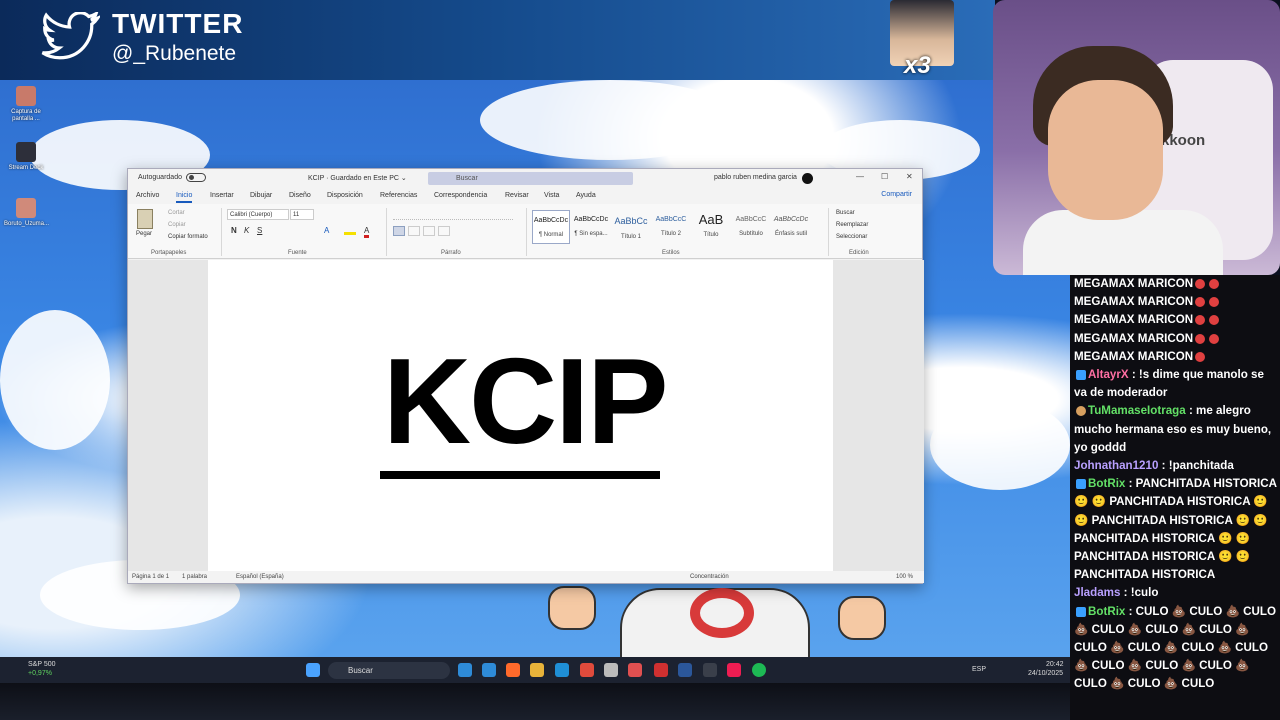  Describe the element at coordinates (465, 670) in the screenshot. I see `task-view-icon` at that location.